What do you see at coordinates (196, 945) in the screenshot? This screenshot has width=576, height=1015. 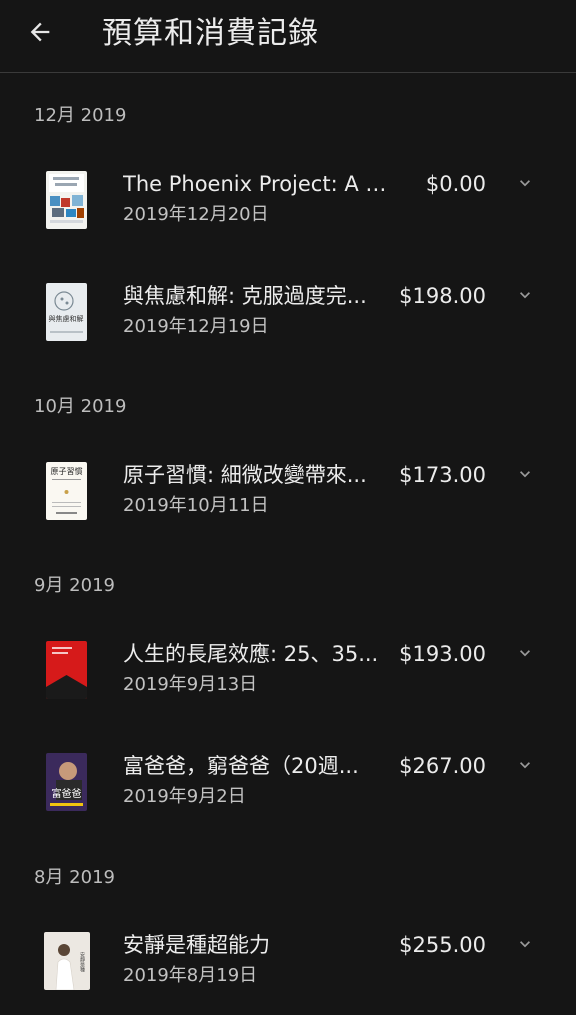 I see `item-title: 安靜是種超能力` at bounding box center [196, 945].